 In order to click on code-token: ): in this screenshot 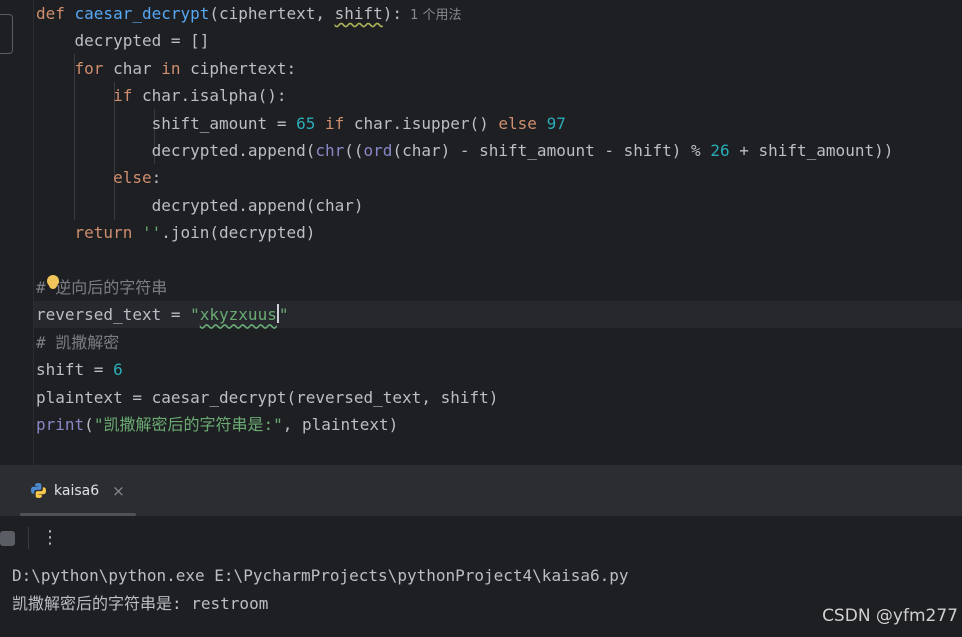, I will do `click(392, 13)`.